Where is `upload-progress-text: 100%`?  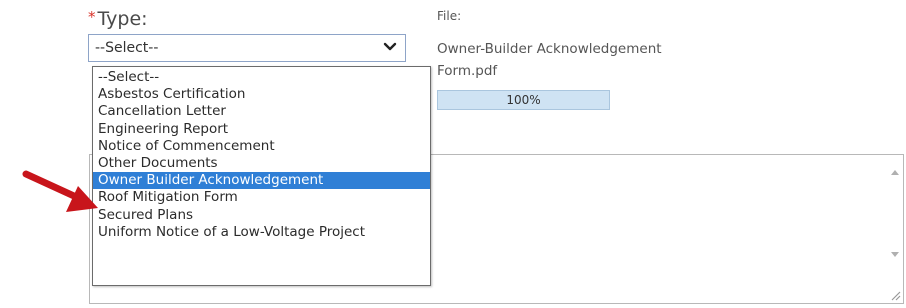
upload-progress-text: 100% is located at coordinates (523, 100).